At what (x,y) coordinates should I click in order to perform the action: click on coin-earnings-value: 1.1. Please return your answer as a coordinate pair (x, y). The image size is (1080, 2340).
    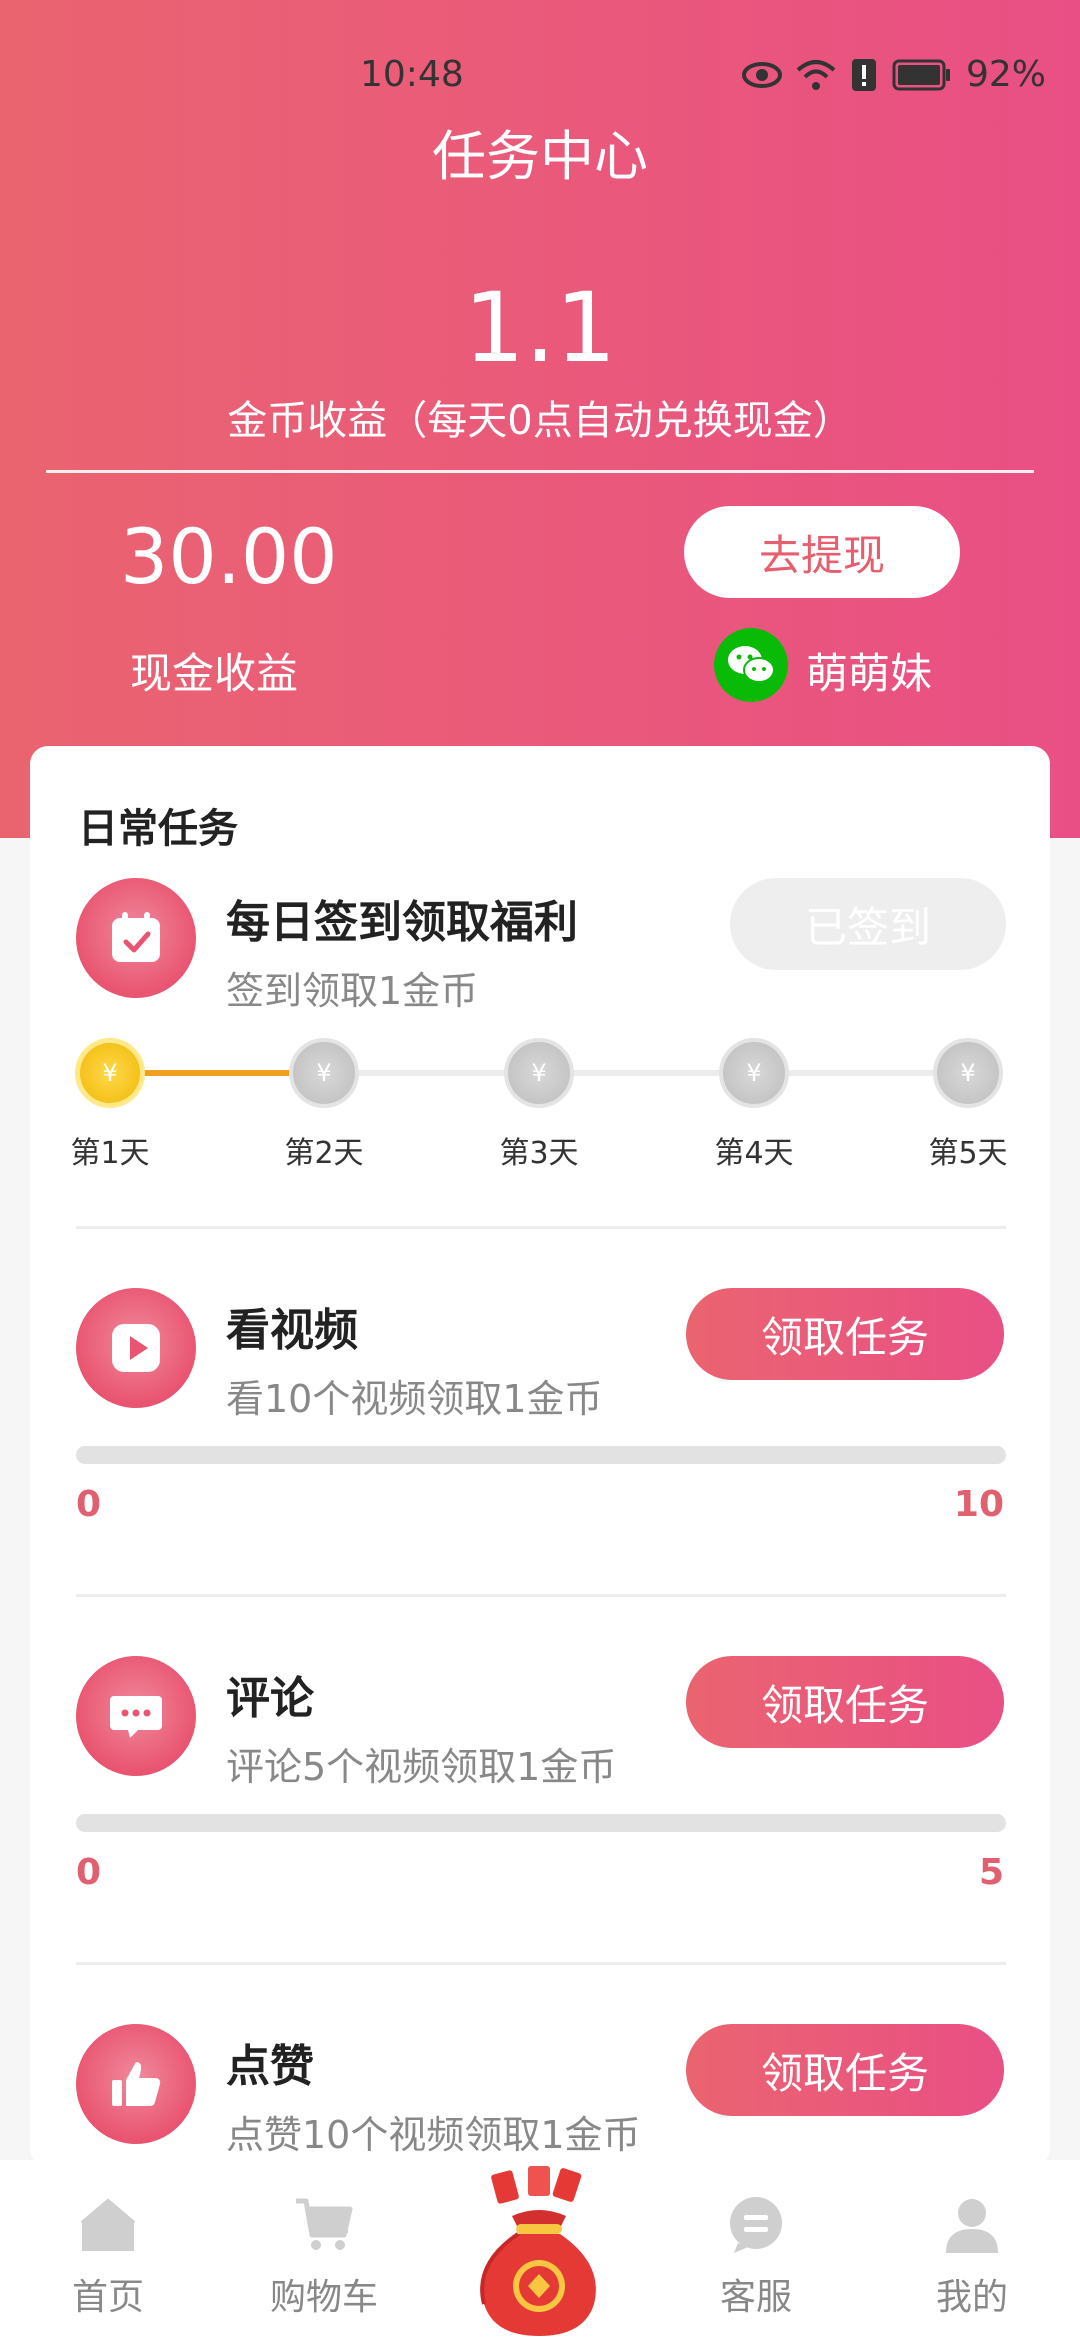
    Looking at the image, I should click on (540, 328).